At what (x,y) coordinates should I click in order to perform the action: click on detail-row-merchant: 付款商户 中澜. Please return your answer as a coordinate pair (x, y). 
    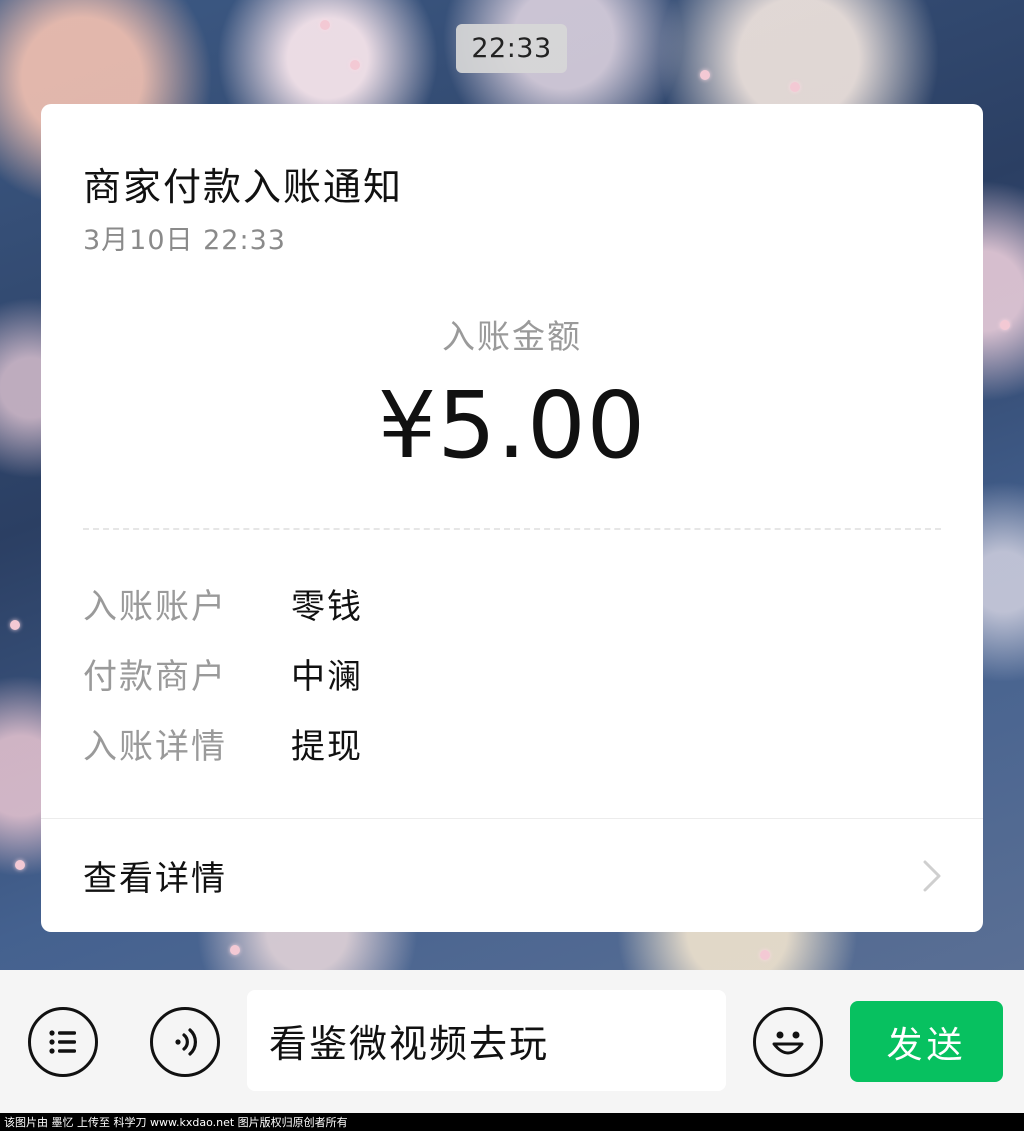
    Looking at the image, I should click on (223, 673).